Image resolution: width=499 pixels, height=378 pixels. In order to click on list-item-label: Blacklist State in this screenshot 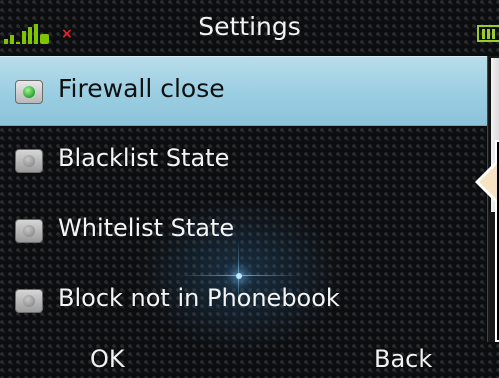, I will do `click(144, 158)`.